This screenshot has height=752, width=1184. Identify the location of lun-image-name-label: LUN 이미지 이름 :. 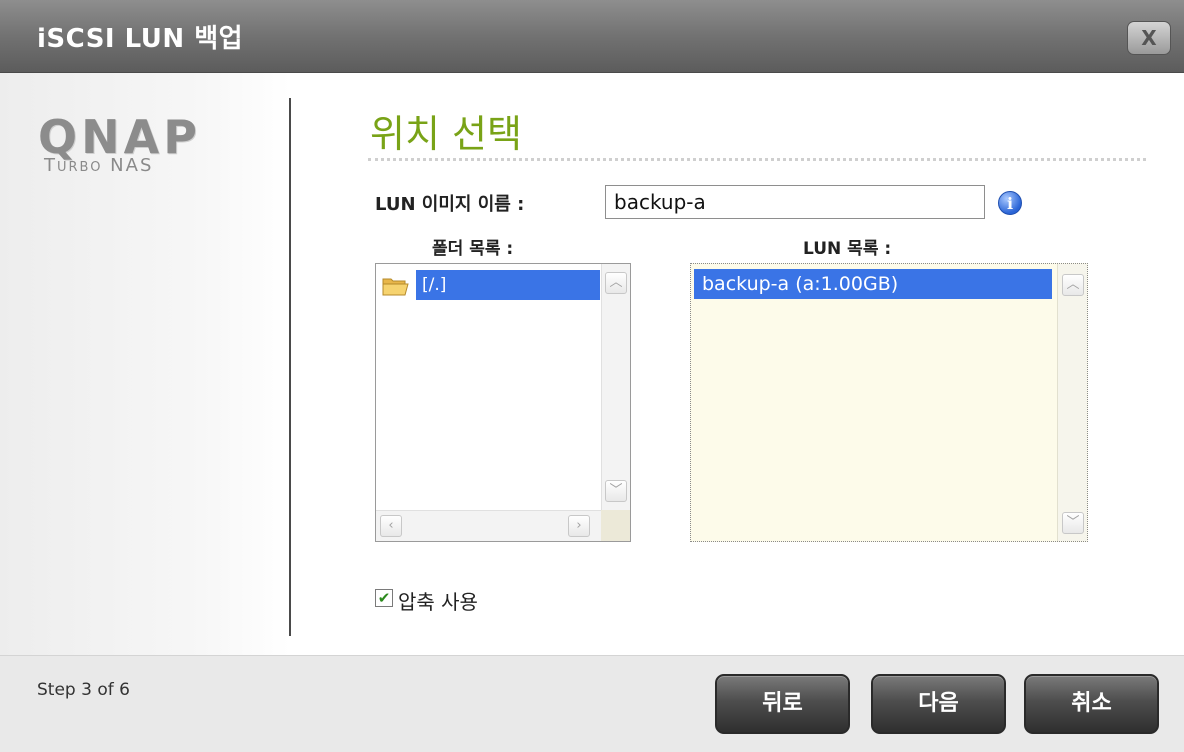
(450, 204).